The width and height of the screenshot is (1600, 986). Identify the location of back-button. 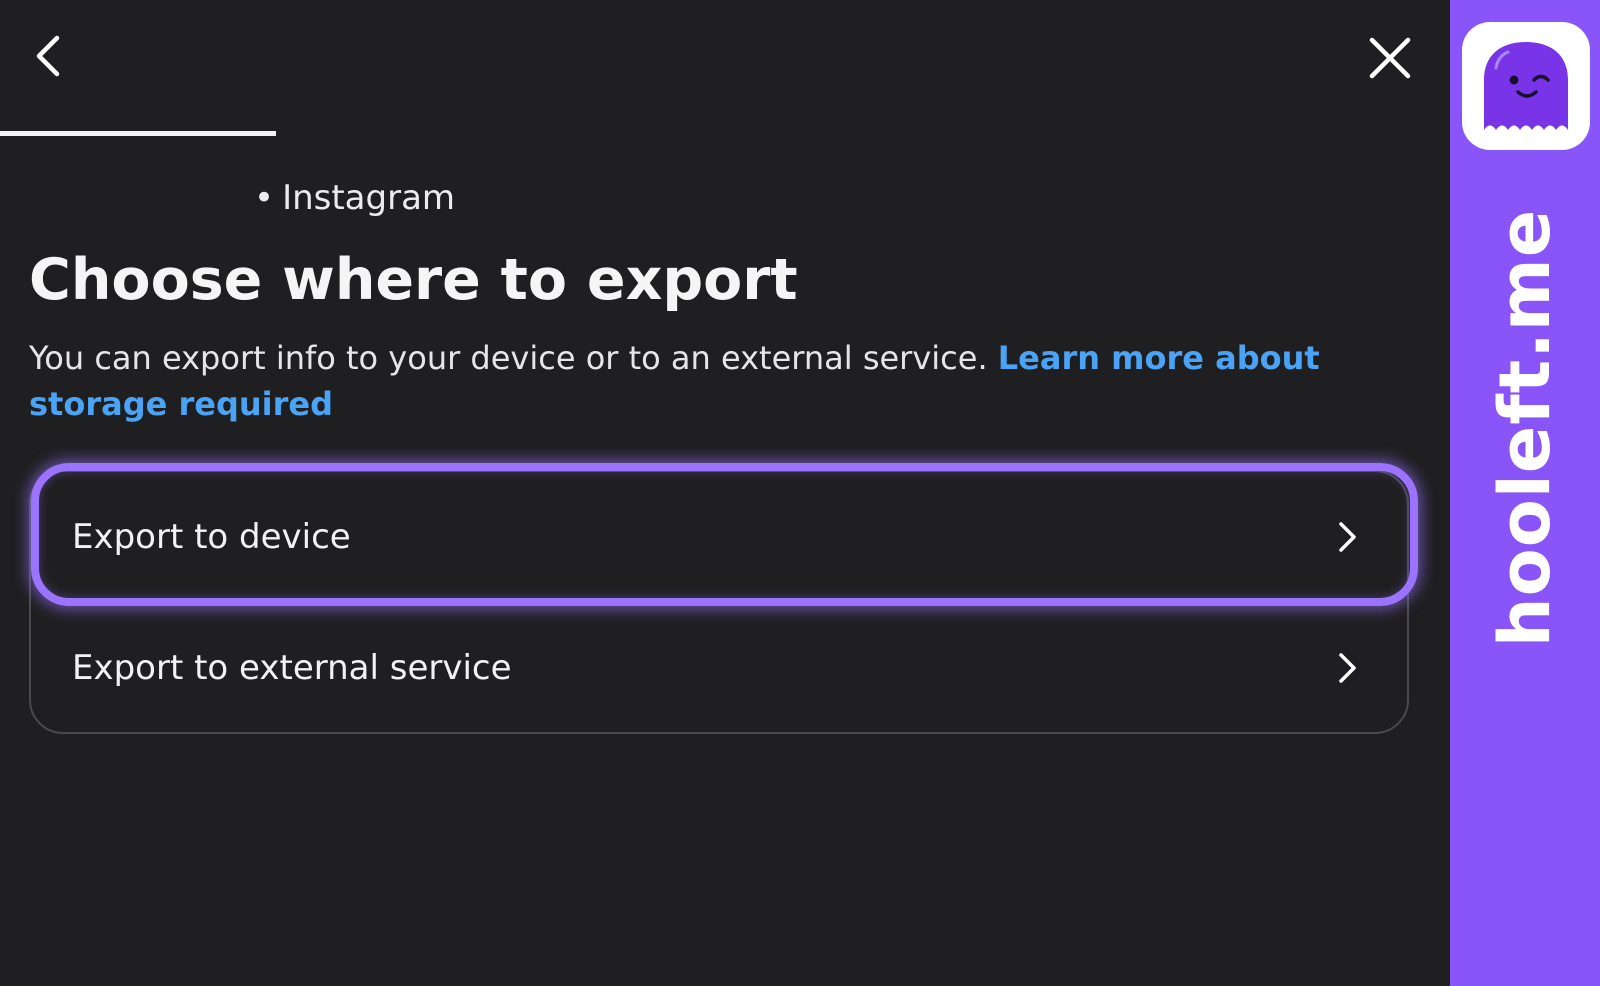
(50, 54).